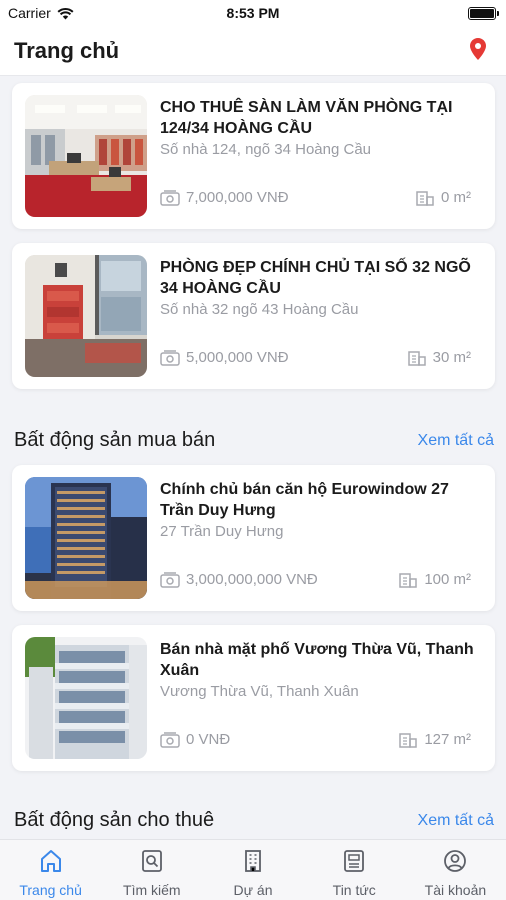 The width and height of the screenshot is (506, 900). What do you see at coordinates (237, 357) in the screenshot?
I see `price-value: 5,000,000 VNĐ` at bounding box center [237, 357].